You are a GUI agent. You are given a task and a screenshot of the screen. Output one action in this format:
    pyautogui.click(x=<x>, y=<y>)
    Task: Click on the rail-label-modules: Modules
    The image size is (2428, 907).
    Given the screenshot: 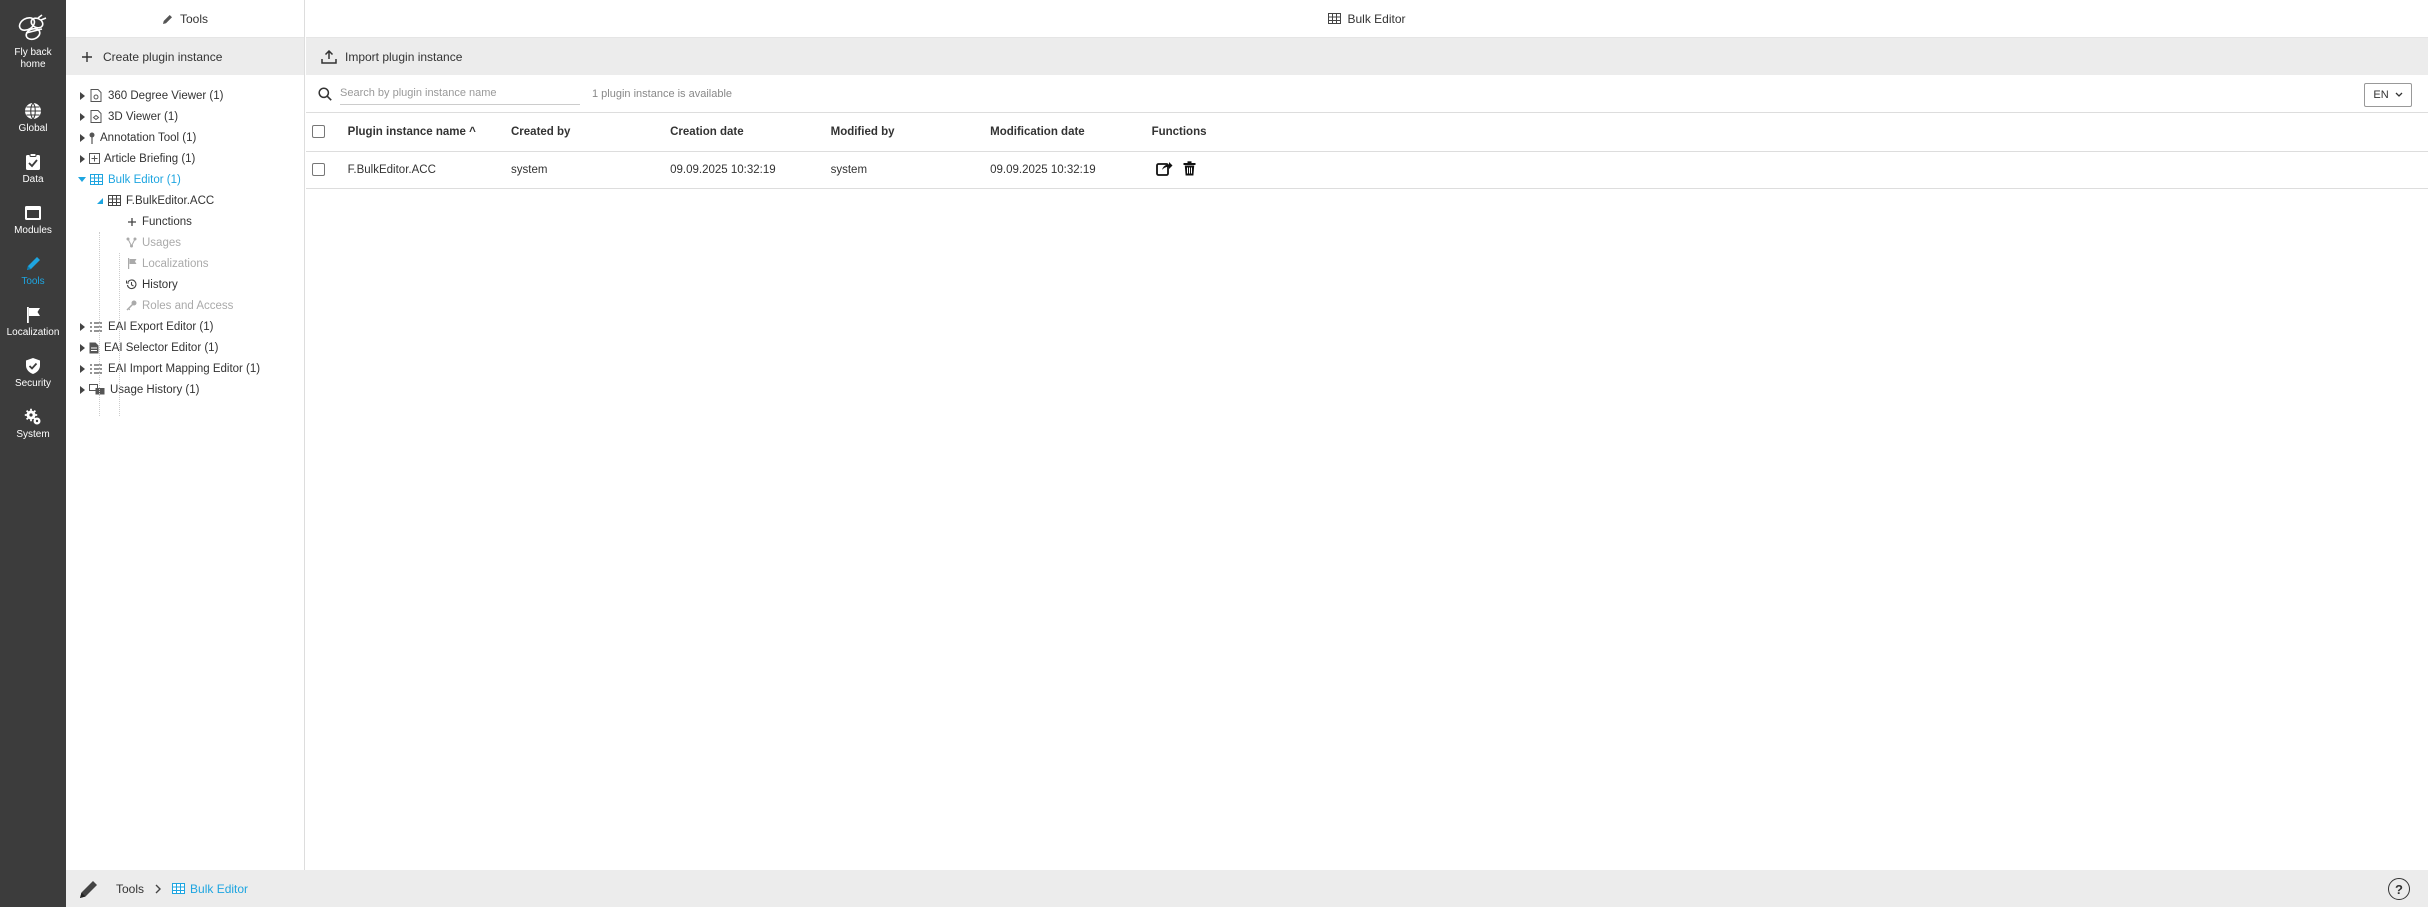 What is the action you would take?
    pyautogui.click(x=33, y=230)
    